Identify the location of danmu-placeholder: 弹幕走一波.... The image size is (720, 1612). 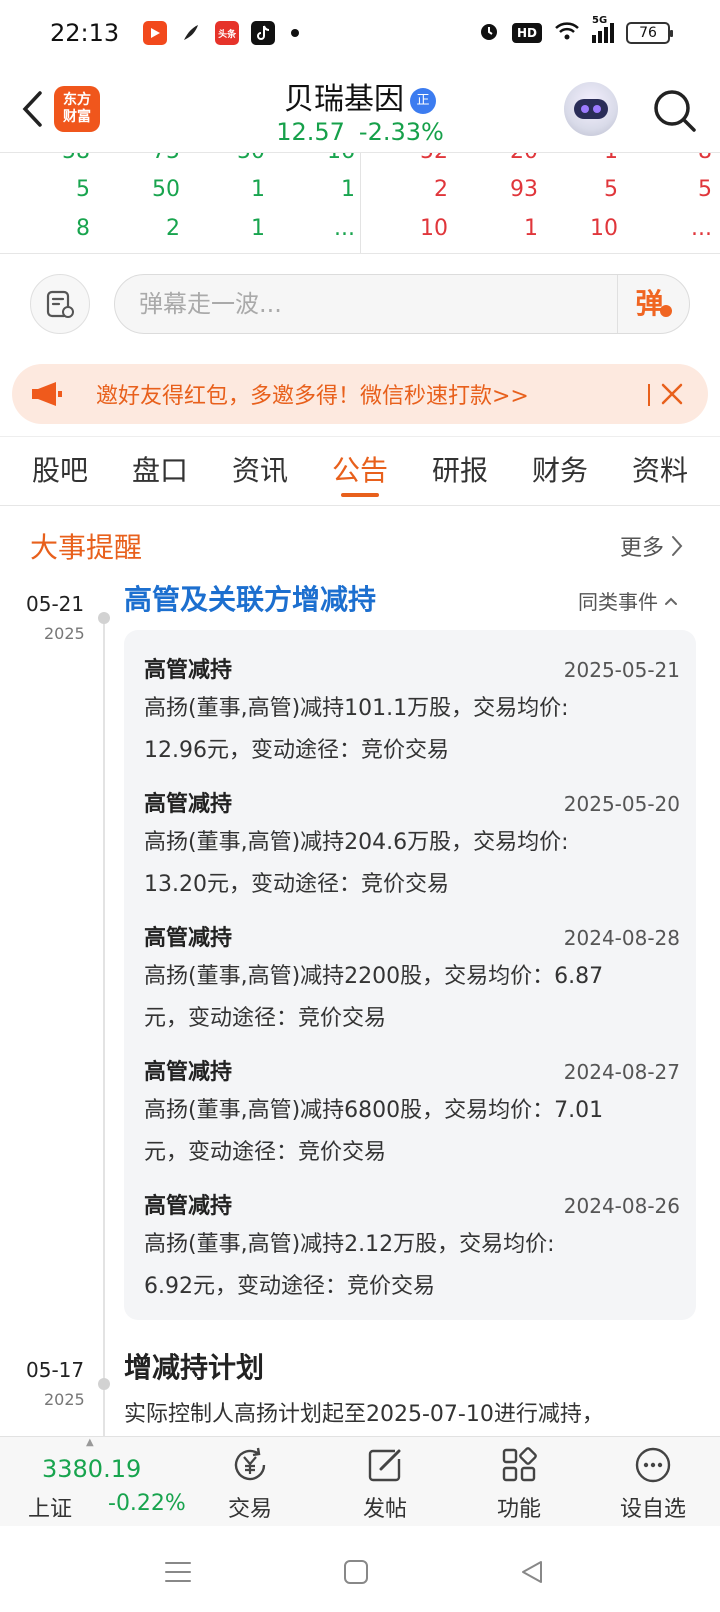
(210, 304).